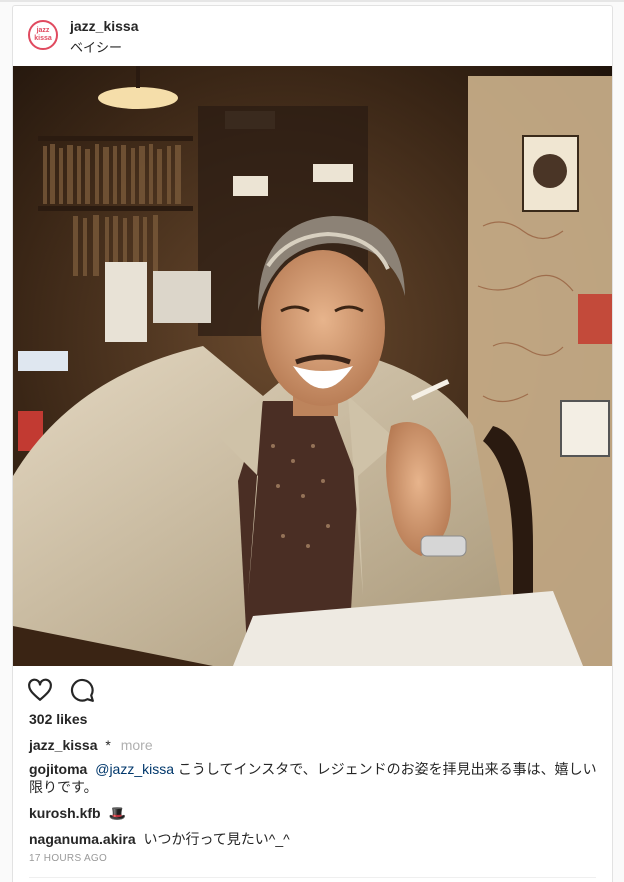 The image size is (624, 882). I want to click on heart-icon, so click(40, 692).